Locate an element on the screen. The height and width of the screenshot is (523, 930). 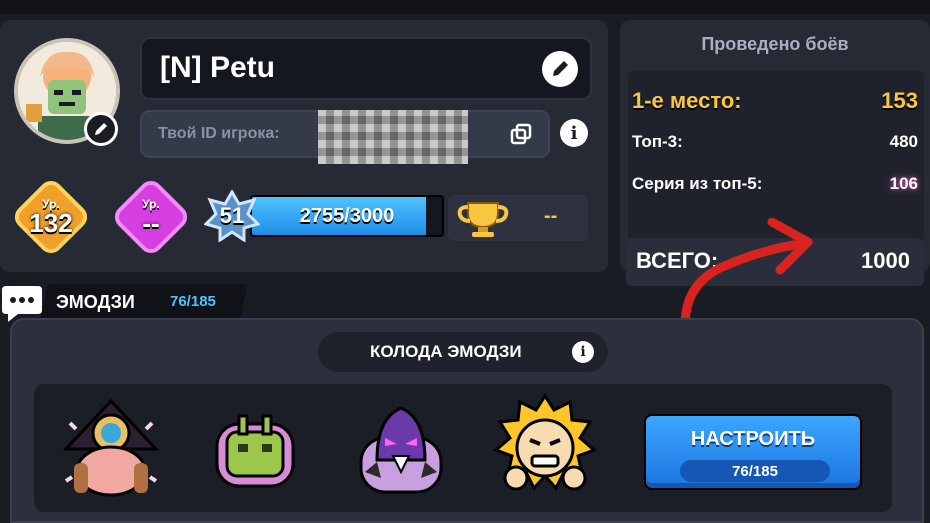
rank-star-badge: 51 is located at coordinates (232, 216).